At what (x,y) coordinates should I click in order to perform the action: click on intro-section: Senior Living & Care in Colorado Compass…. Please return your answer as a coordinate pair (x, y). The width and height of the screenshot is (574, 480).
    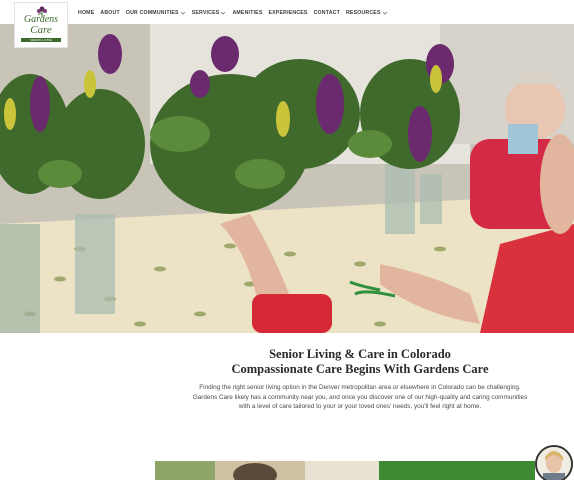
    Looking at the image, I should click on (360, 379).